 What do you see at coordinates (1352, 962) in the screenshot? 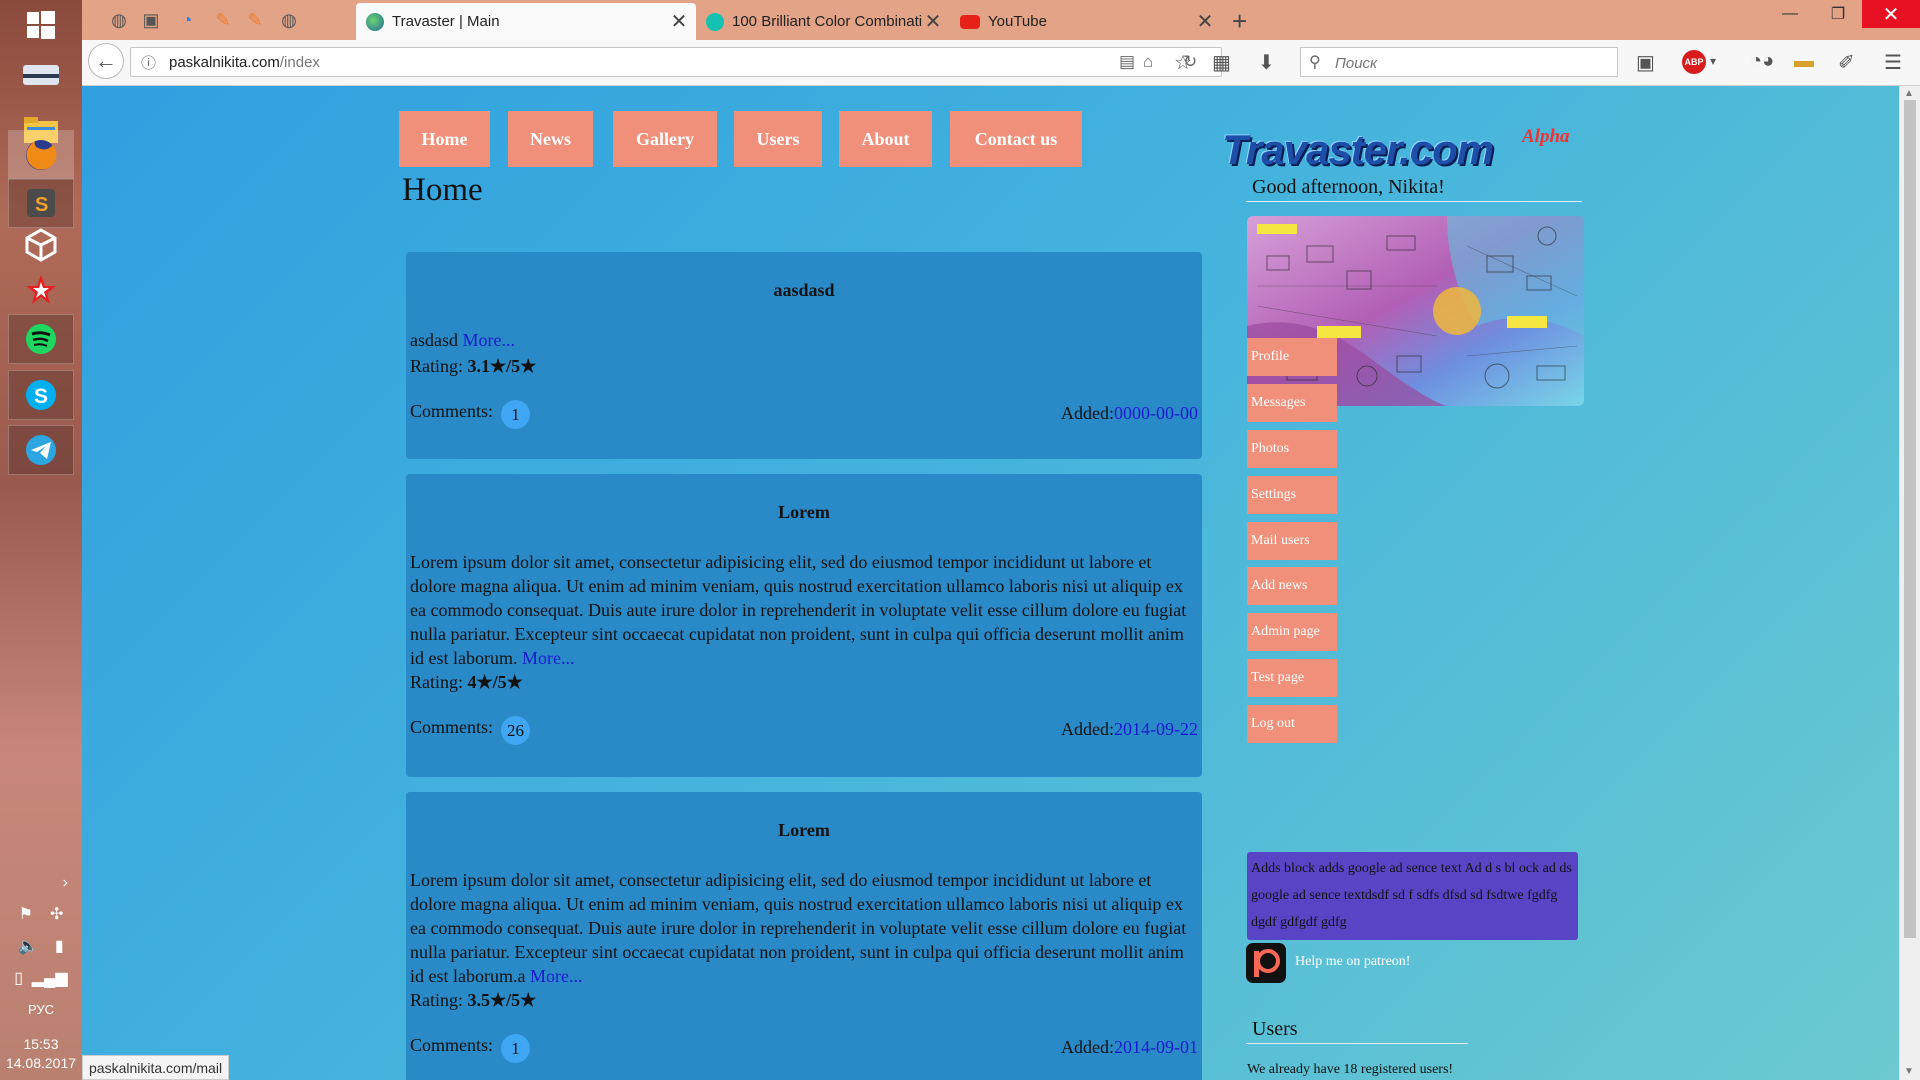
I see `patreon-link: Help me on patreon!` at bounding box center [1352, 962].